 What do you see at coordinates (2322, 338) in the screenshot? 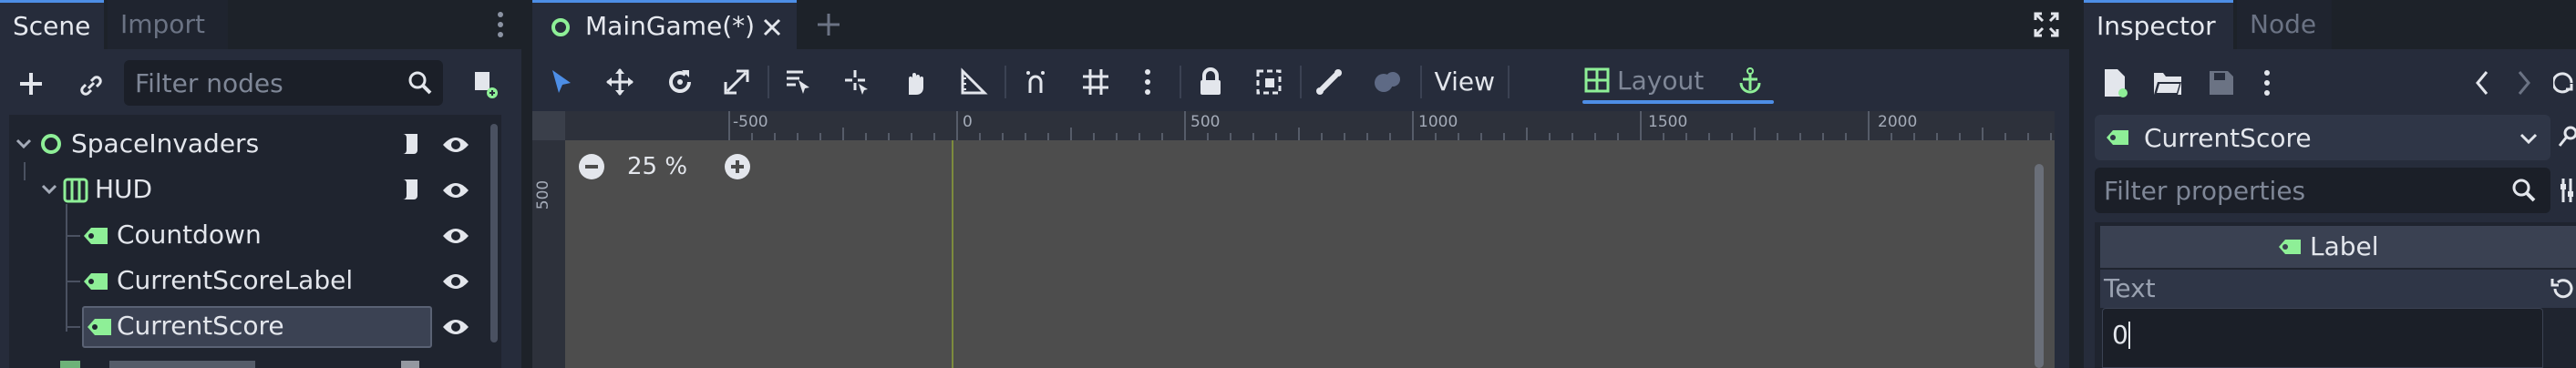
I see `text-property-editor: 0` at bounding box center [2322, 338].